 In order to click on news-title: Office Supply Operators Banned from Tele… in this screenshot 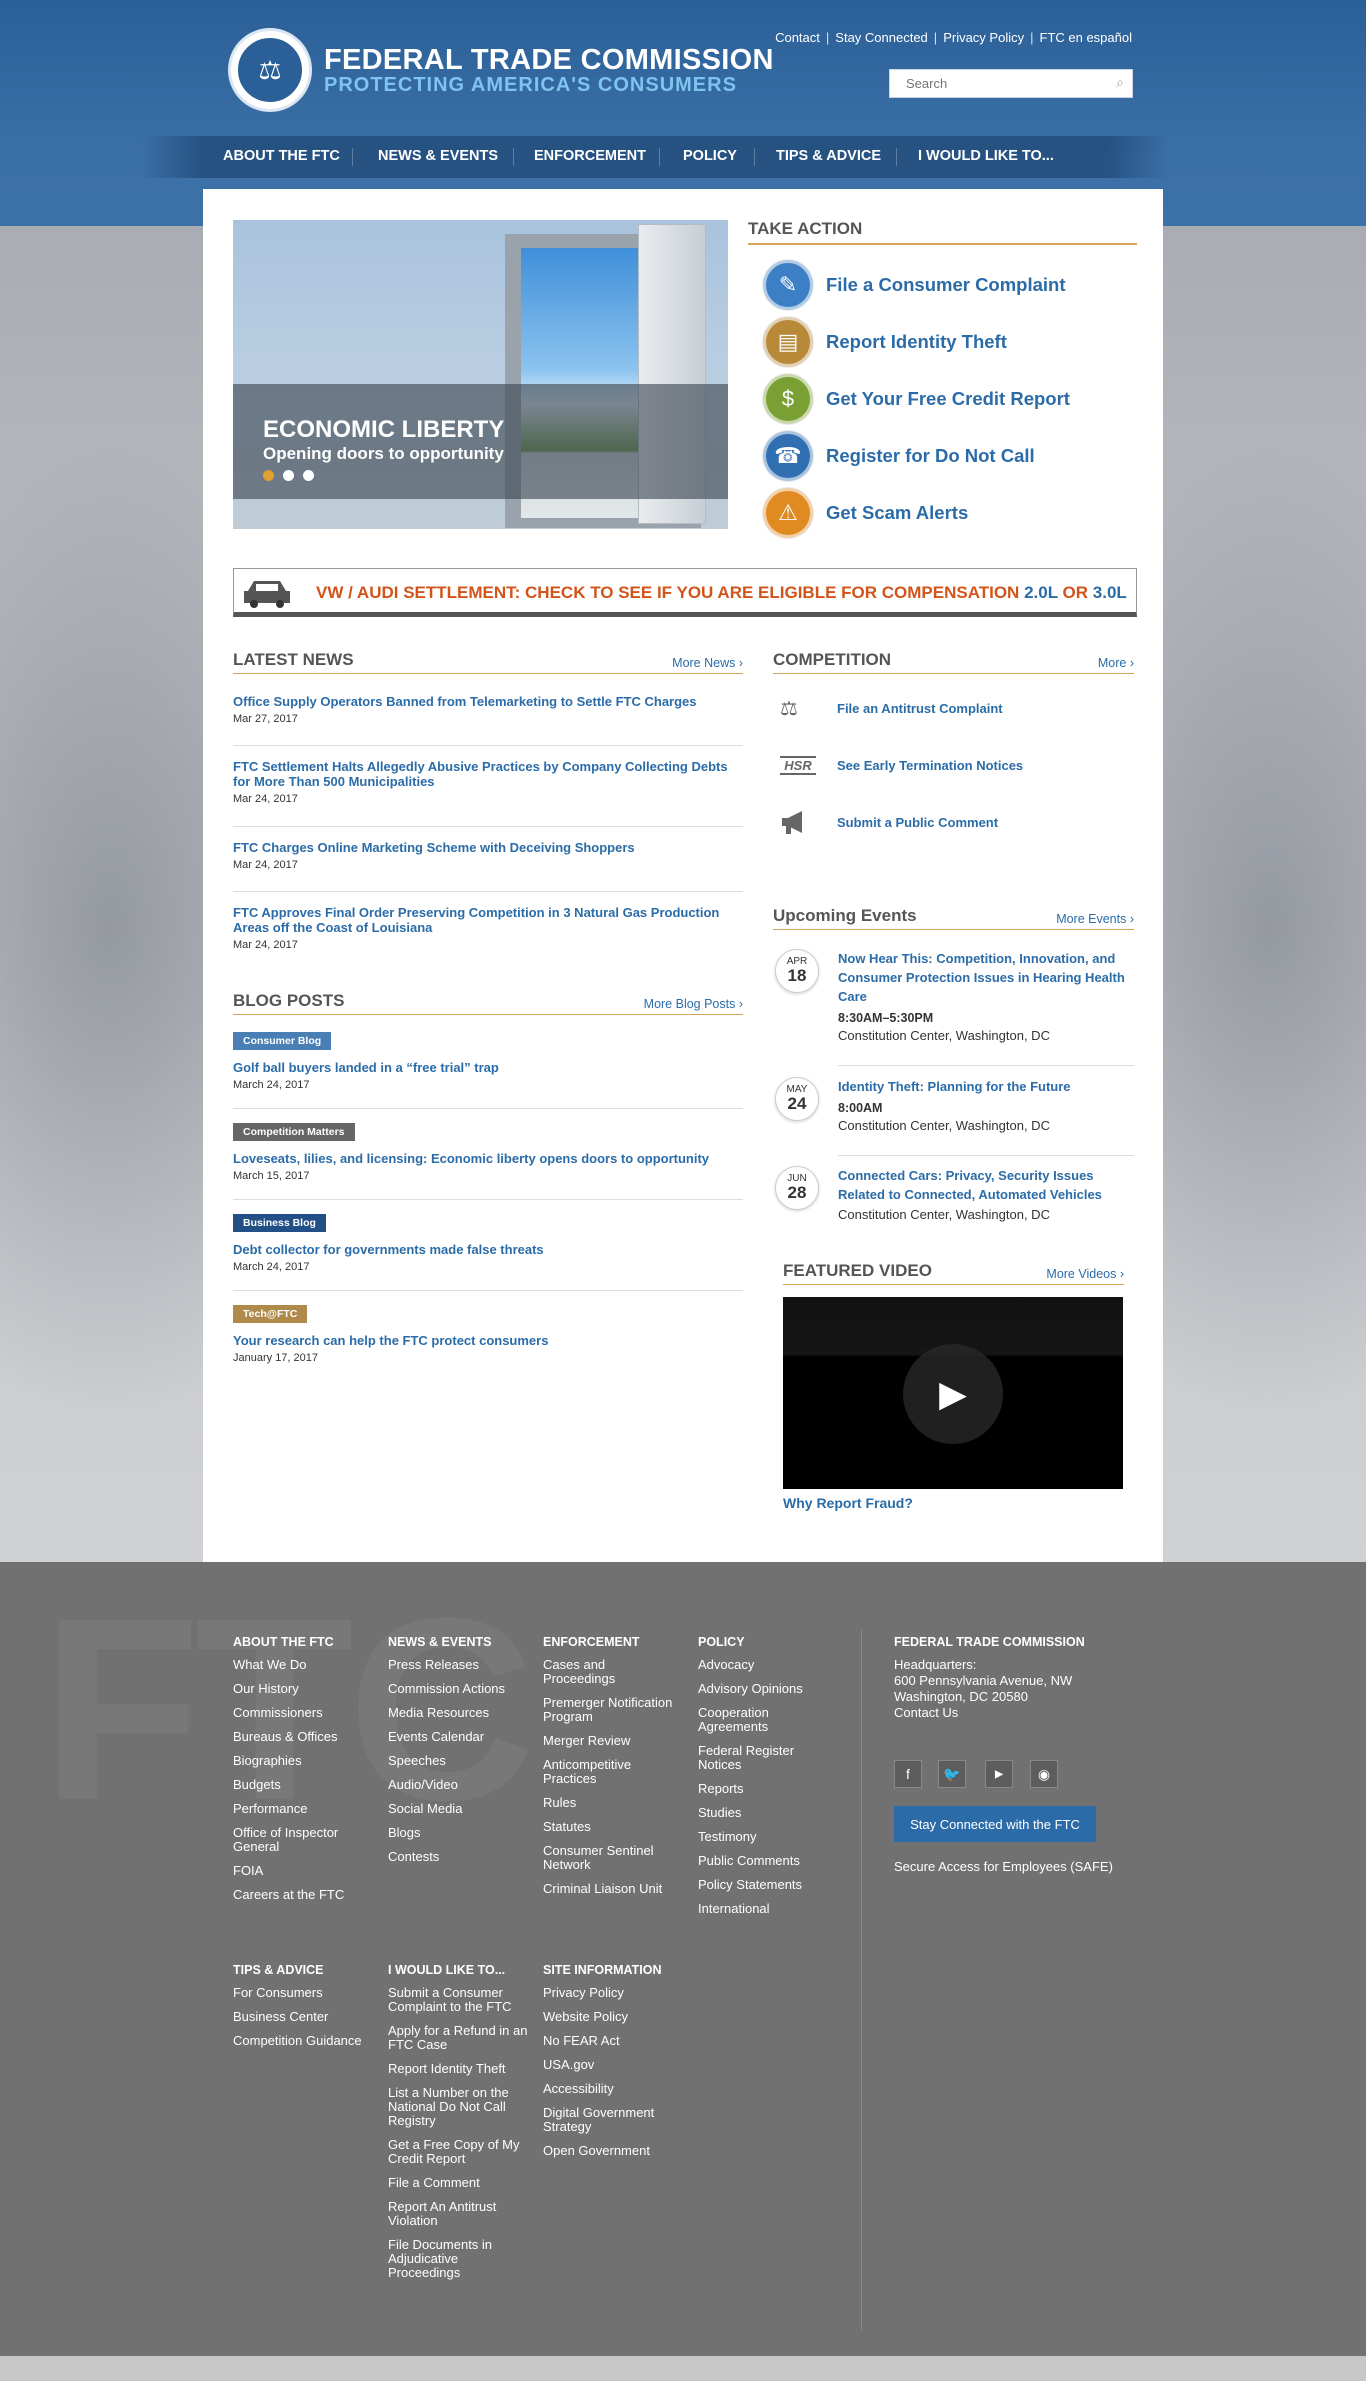, I will do `click(488, 701)`.